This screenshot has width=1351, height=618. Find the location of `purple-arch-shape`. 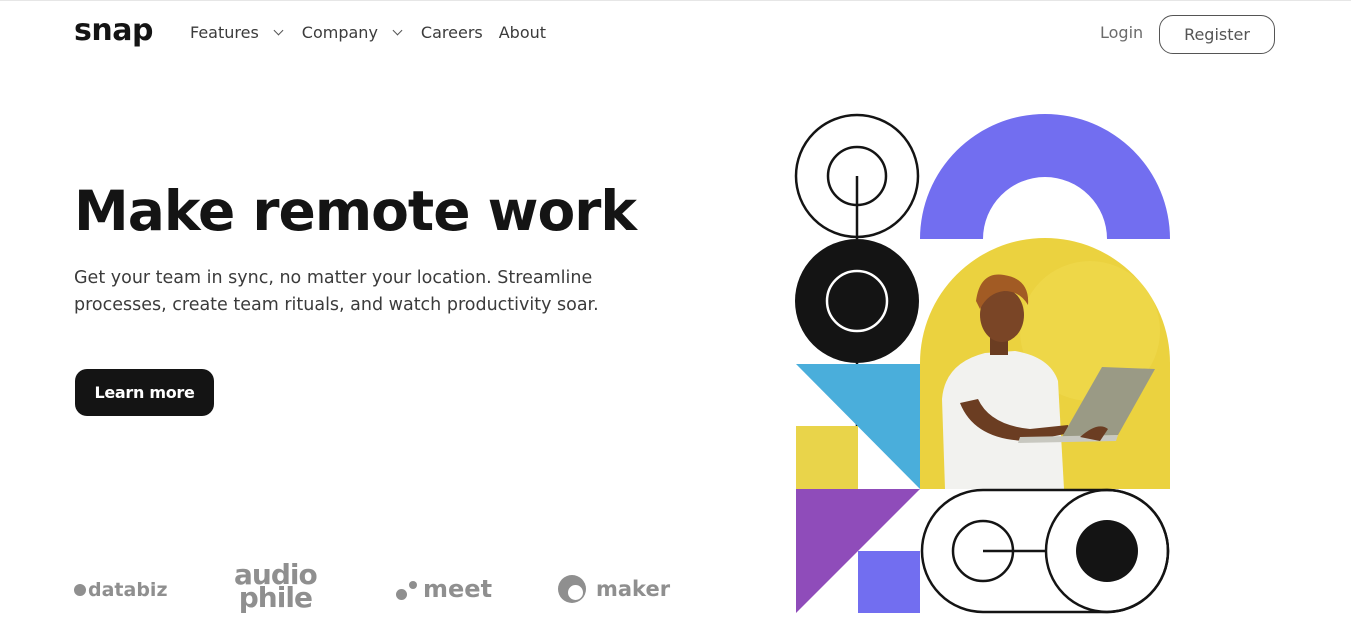

purple-arch-shape is located at coordinates (1045, 176).